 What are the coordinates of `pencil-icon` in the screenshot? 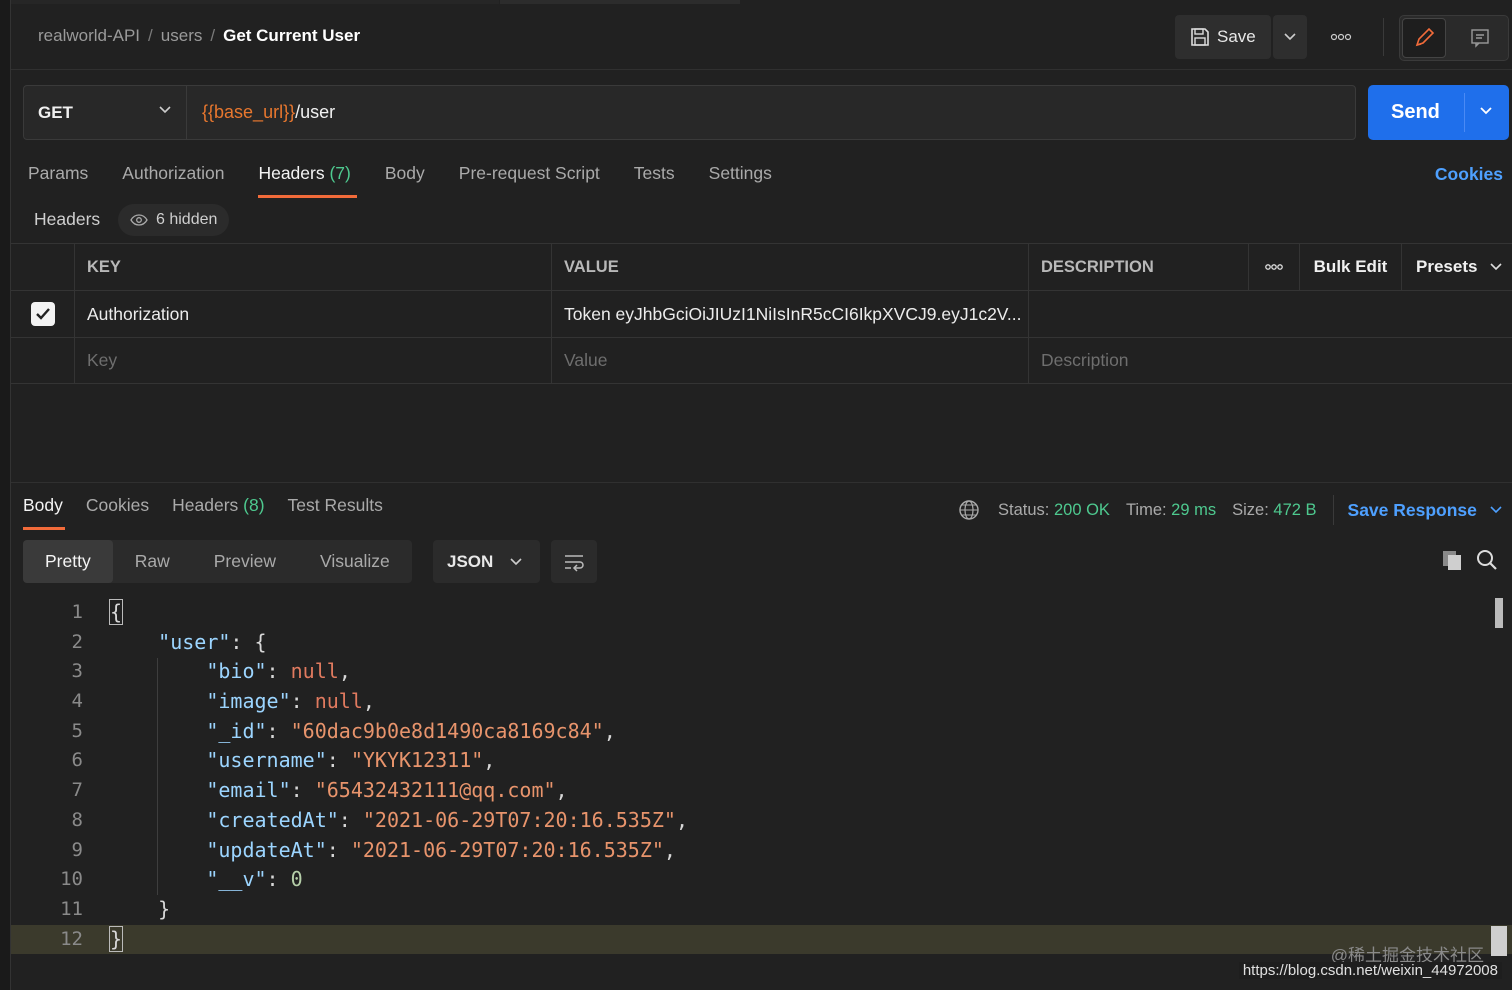 It's located at (1425, 37).